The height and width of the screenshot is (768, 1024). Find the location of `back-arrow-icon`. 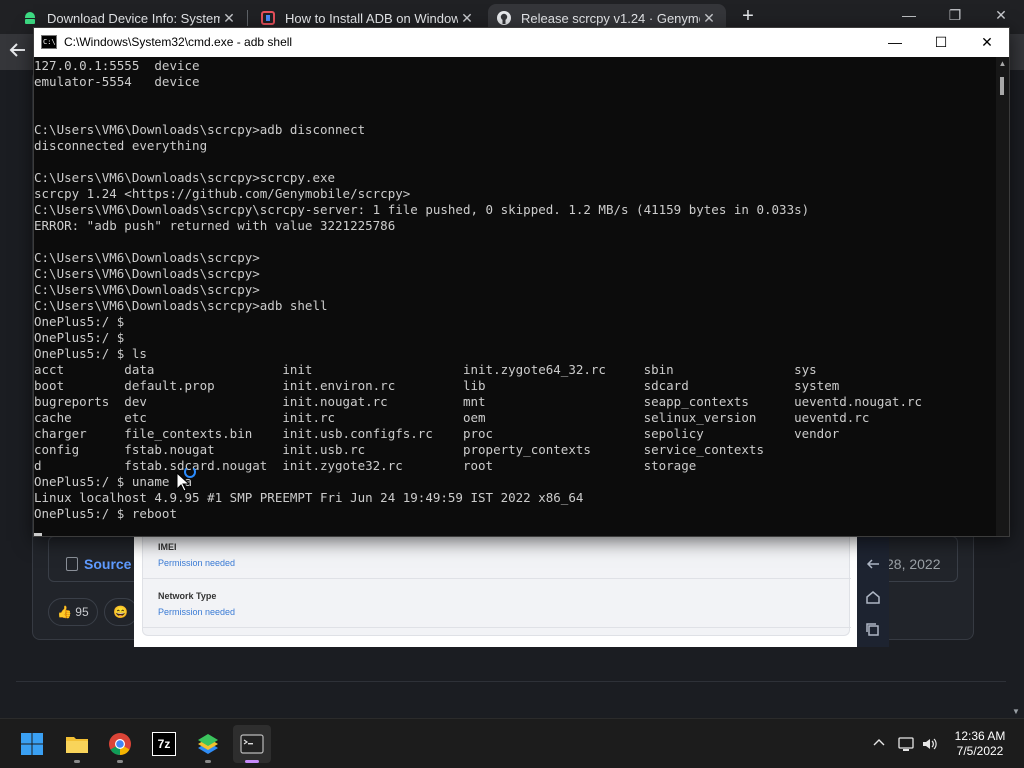

back-arrow-icon is located at coordinates (21, 52).